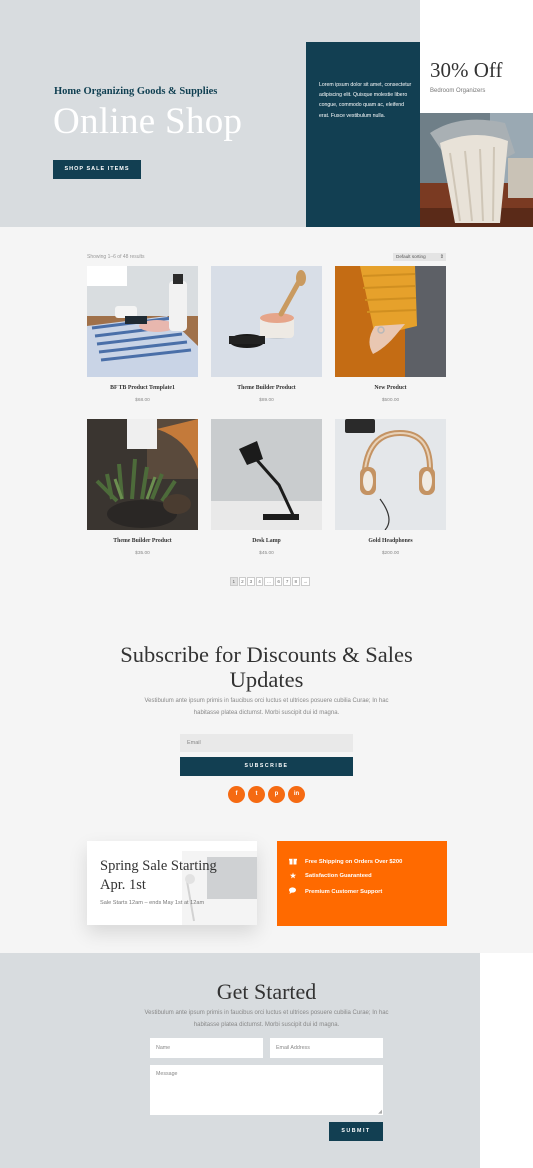 This screenshot has width=533, height=1168. Describe the element at coordinates (142, 400) in the screenshot. I see `product-price: $68.00` at that location.